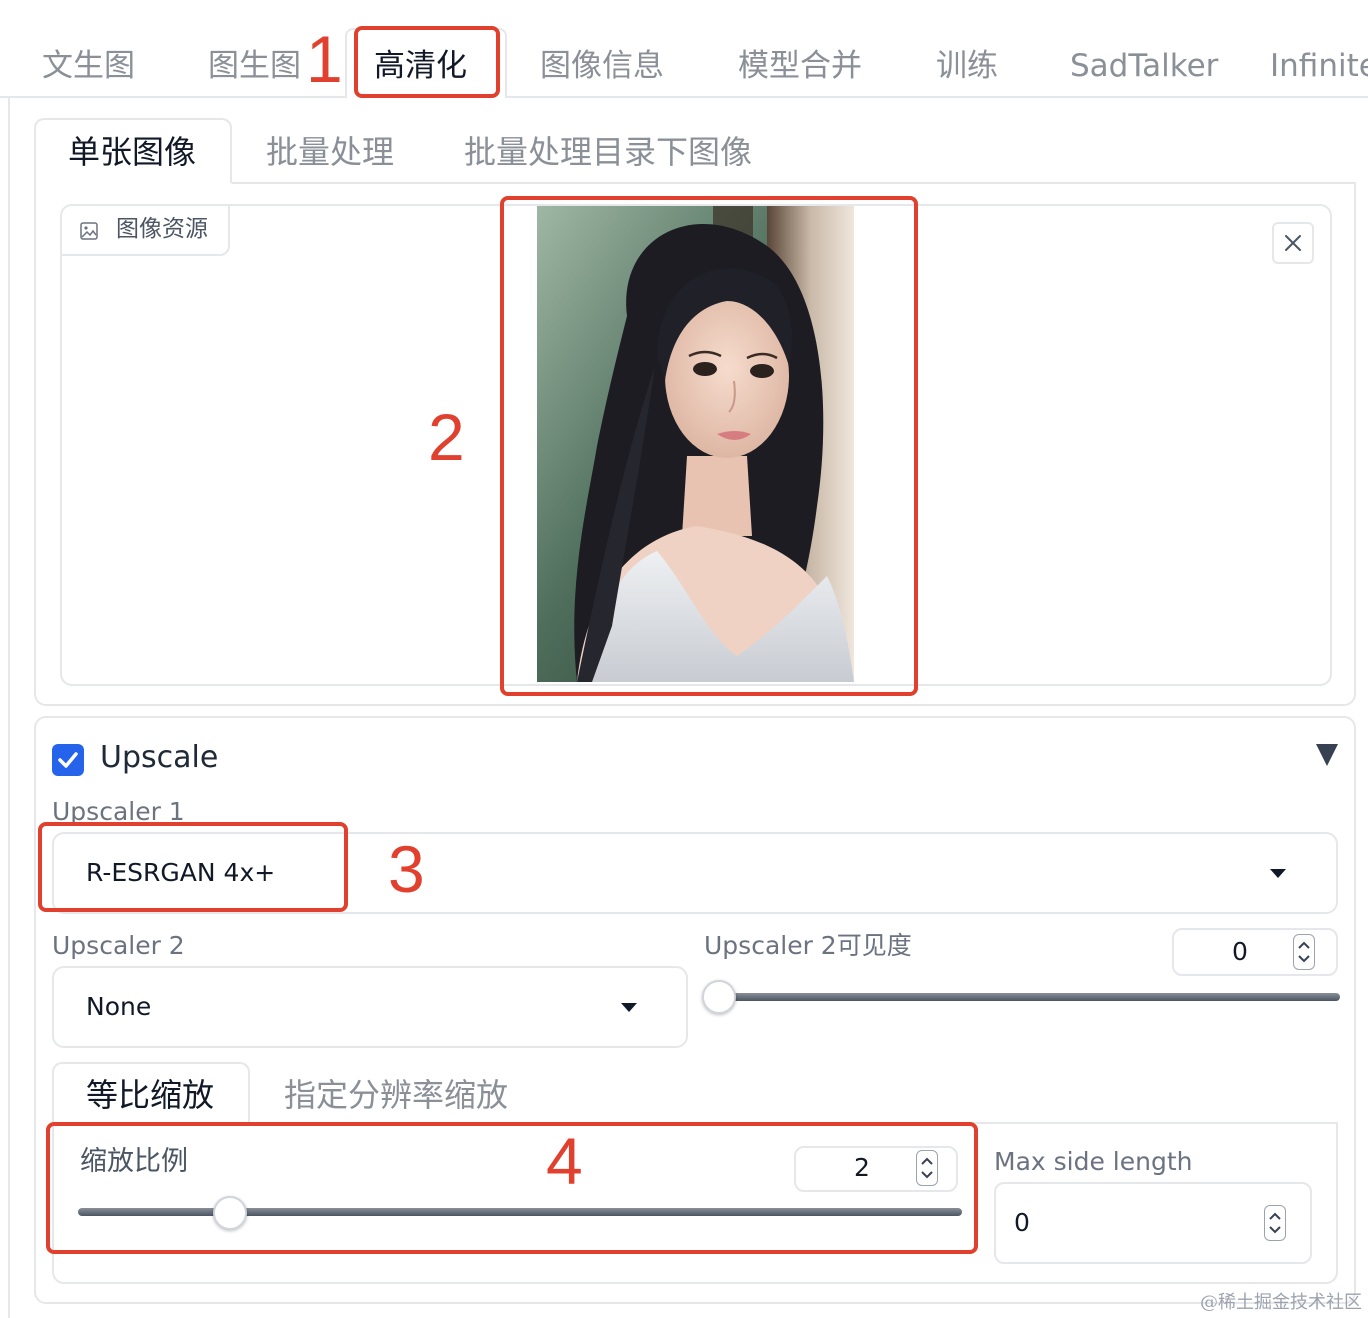 The width and height of the screenshot is (1368, 1318). I want to click on tab-scale-by: 等比缩放, so click(150, 1095).